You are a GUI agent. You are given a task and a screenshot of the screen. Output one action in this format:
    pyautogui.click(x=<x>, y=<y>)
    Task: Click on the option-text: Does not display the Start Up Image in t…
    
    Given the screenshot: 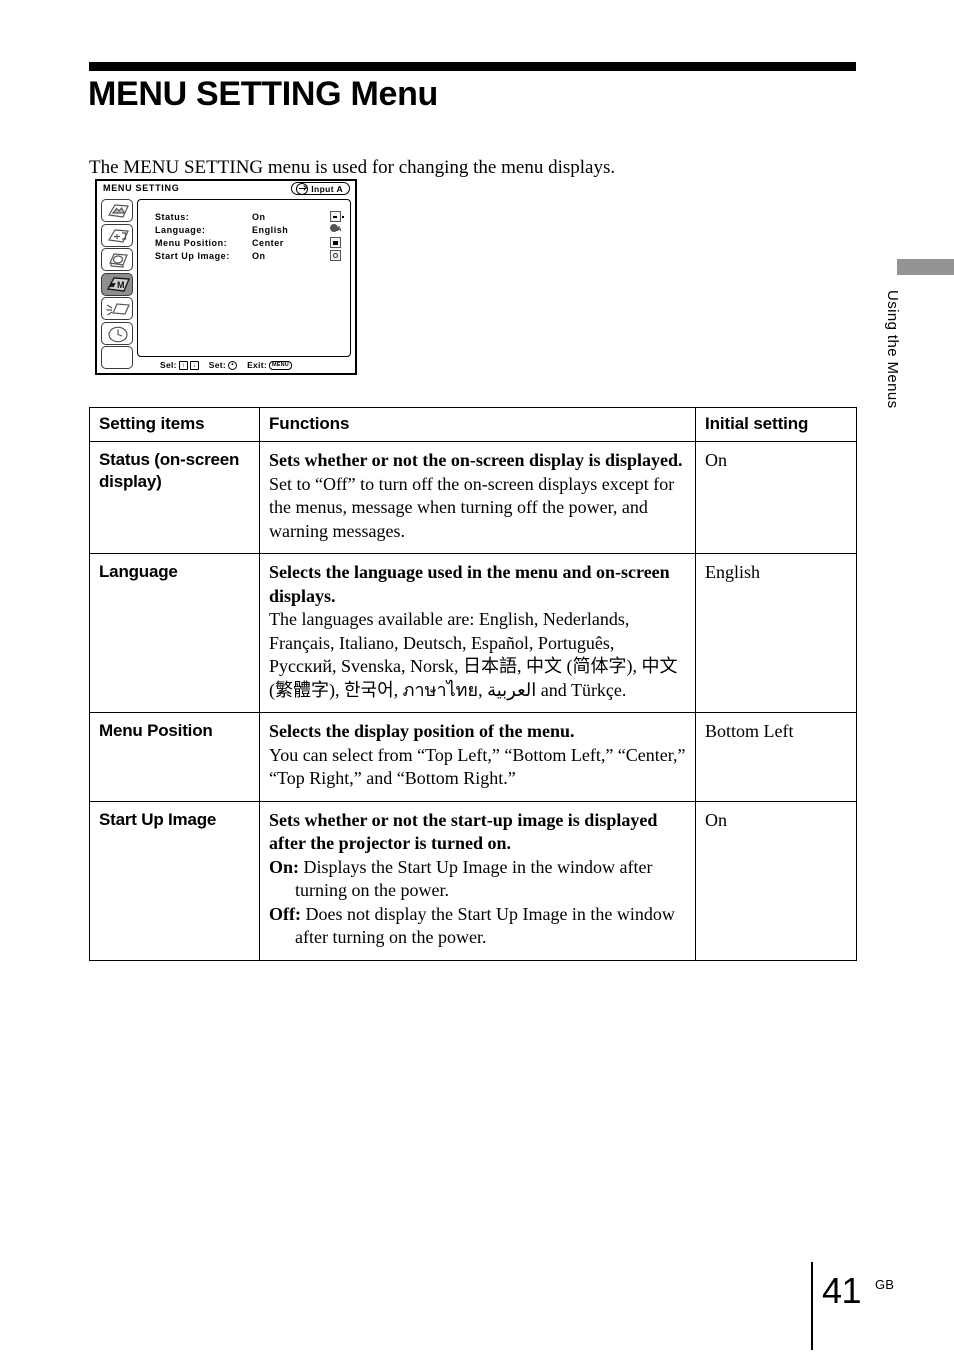 What is the action you would take?
    pyautogui.click(x=485, y=925)
    